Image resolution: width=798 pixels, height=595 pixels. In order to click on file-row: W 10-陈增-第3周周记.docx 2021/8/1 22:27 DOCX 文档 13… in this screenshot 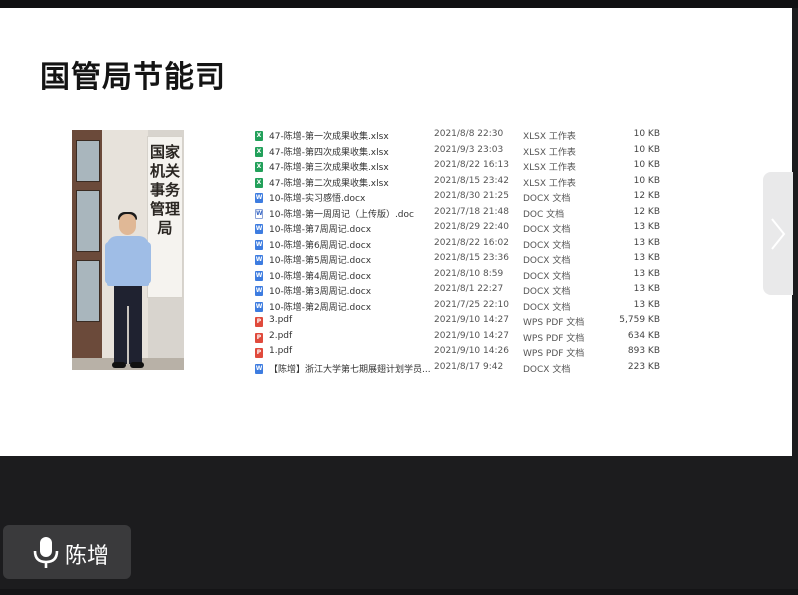, I will do `click(460, 291)`.